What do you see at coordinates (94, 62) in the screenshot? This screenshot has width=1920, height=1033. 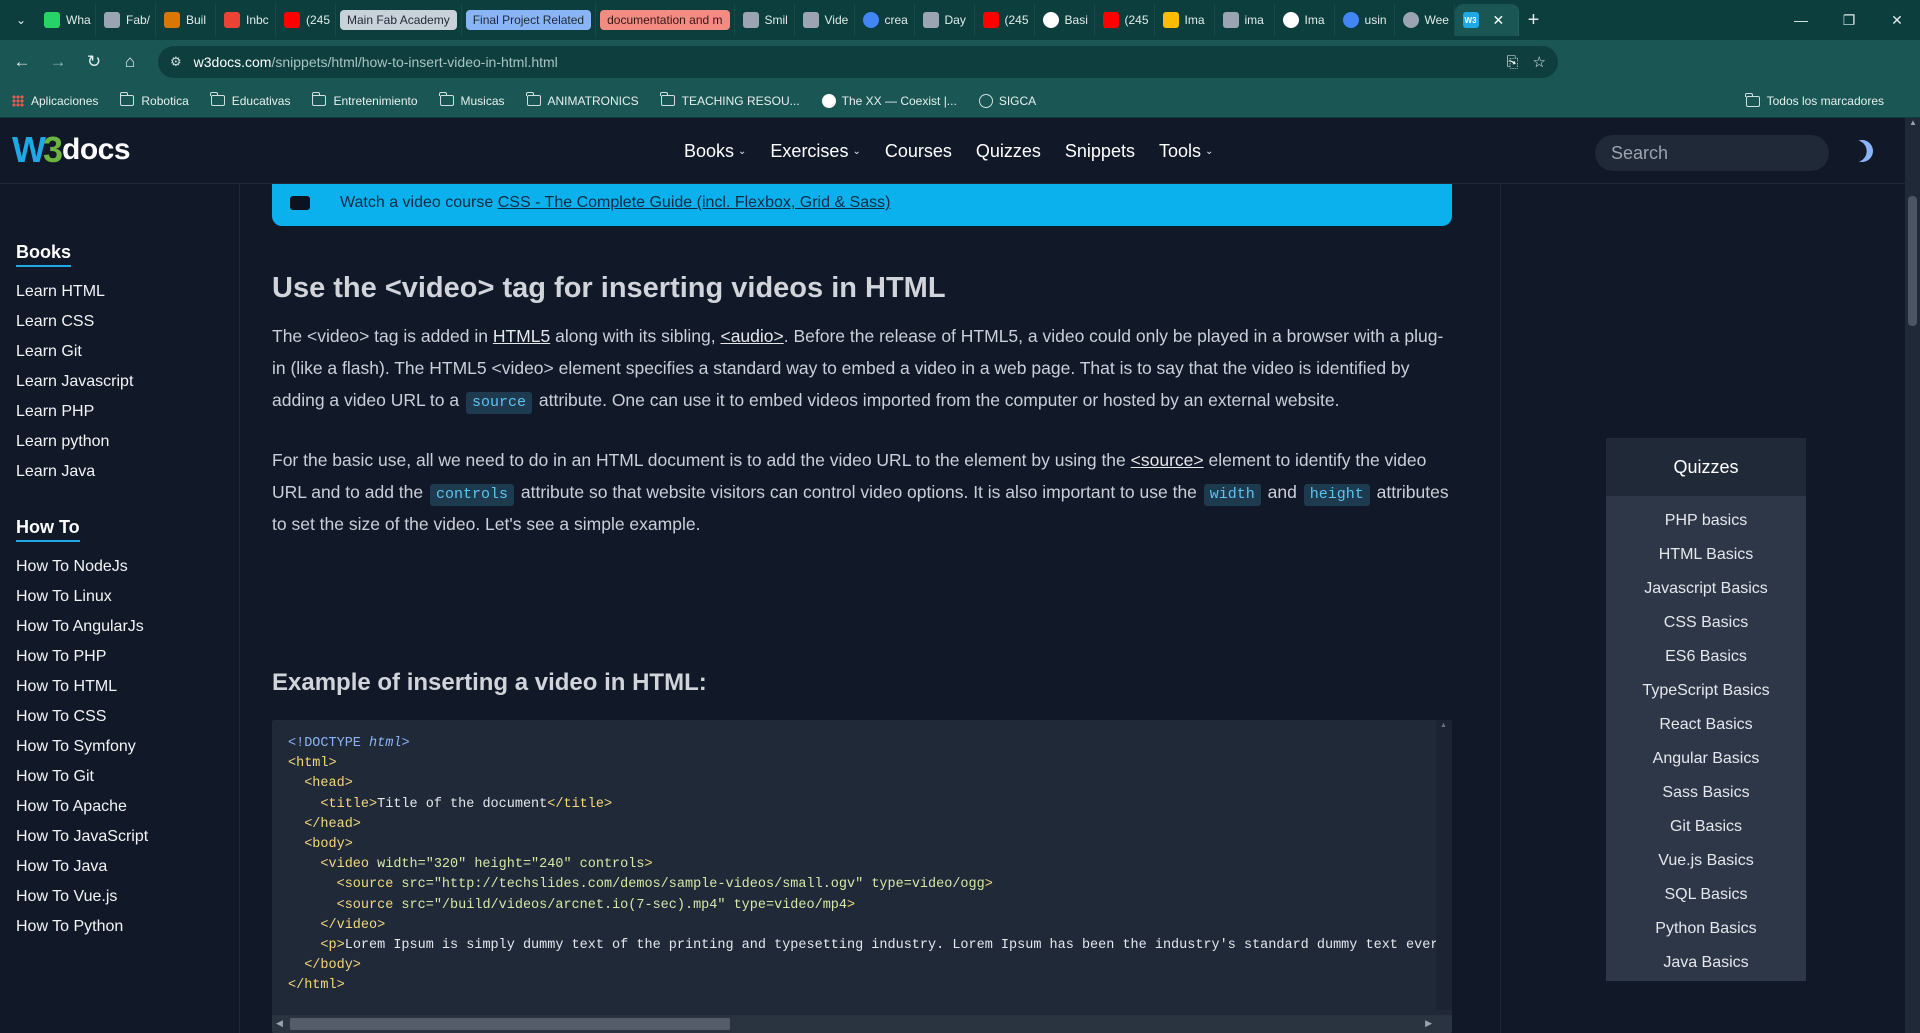 I see `reload-icon: ↻` at bounding box center [94, 62].